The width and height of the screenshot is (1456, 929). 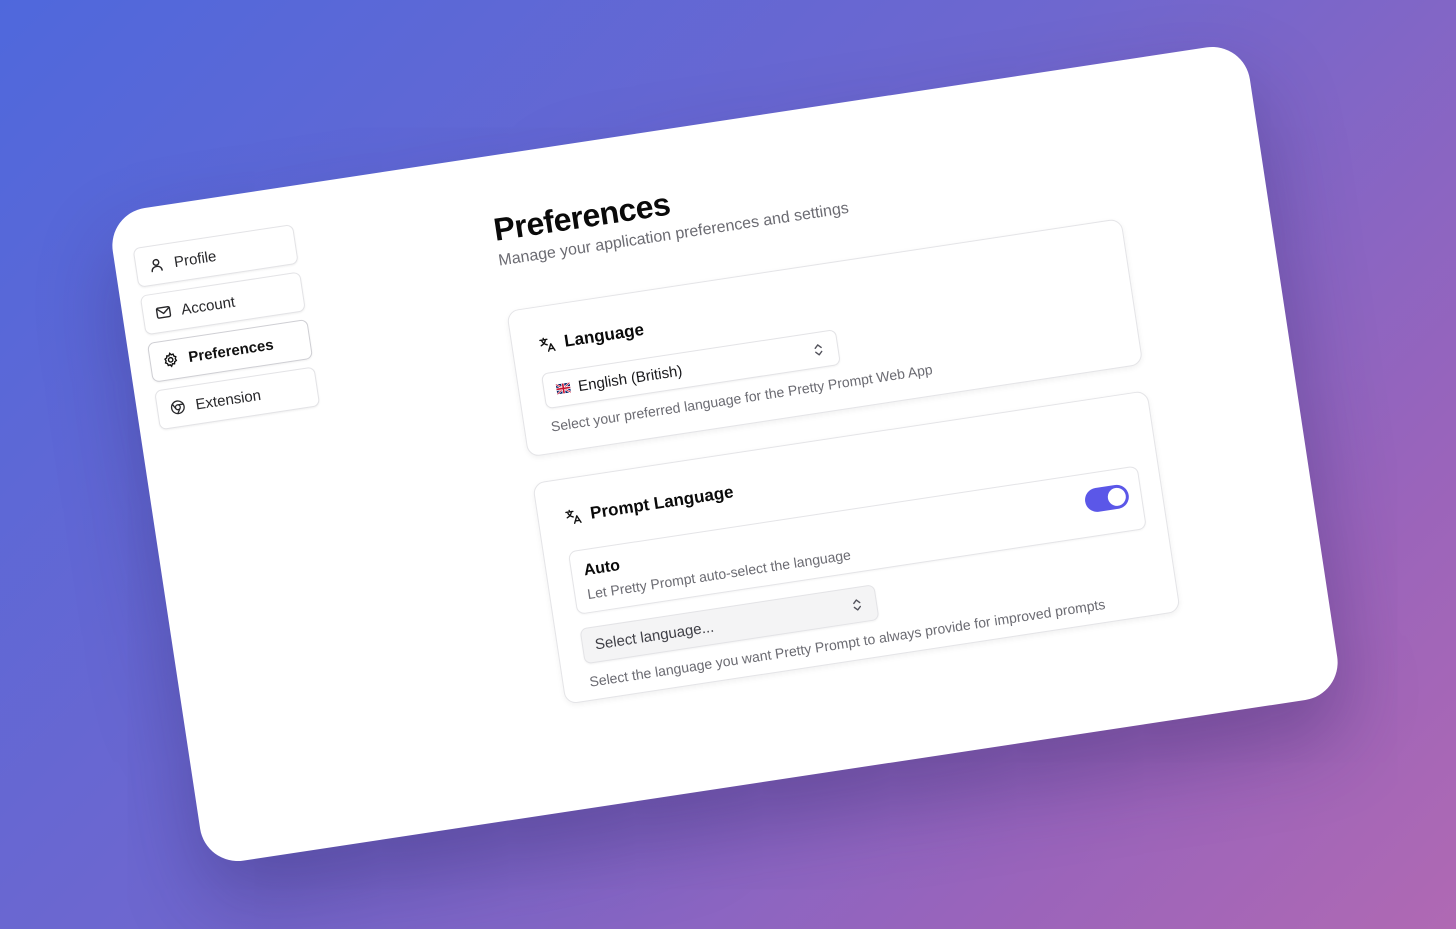 I want to click on language-select-value: English (British), so click(x=630, y=378).